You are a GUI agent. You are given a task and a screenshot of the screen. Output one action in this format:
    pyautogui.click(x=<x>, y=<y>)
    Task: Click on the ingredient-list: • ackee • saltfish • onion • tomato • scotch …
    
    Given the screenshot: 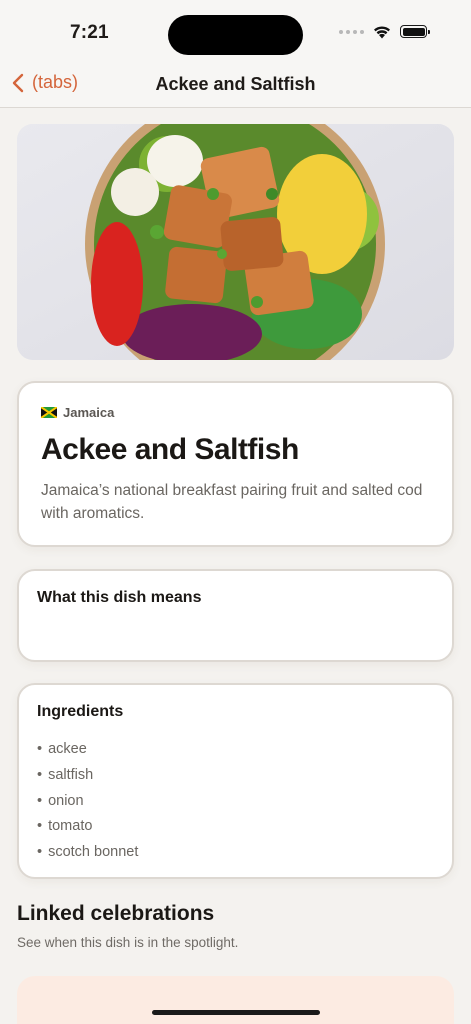 What is the action you would take?
    pyautogui.click(x=87, y=801)
    